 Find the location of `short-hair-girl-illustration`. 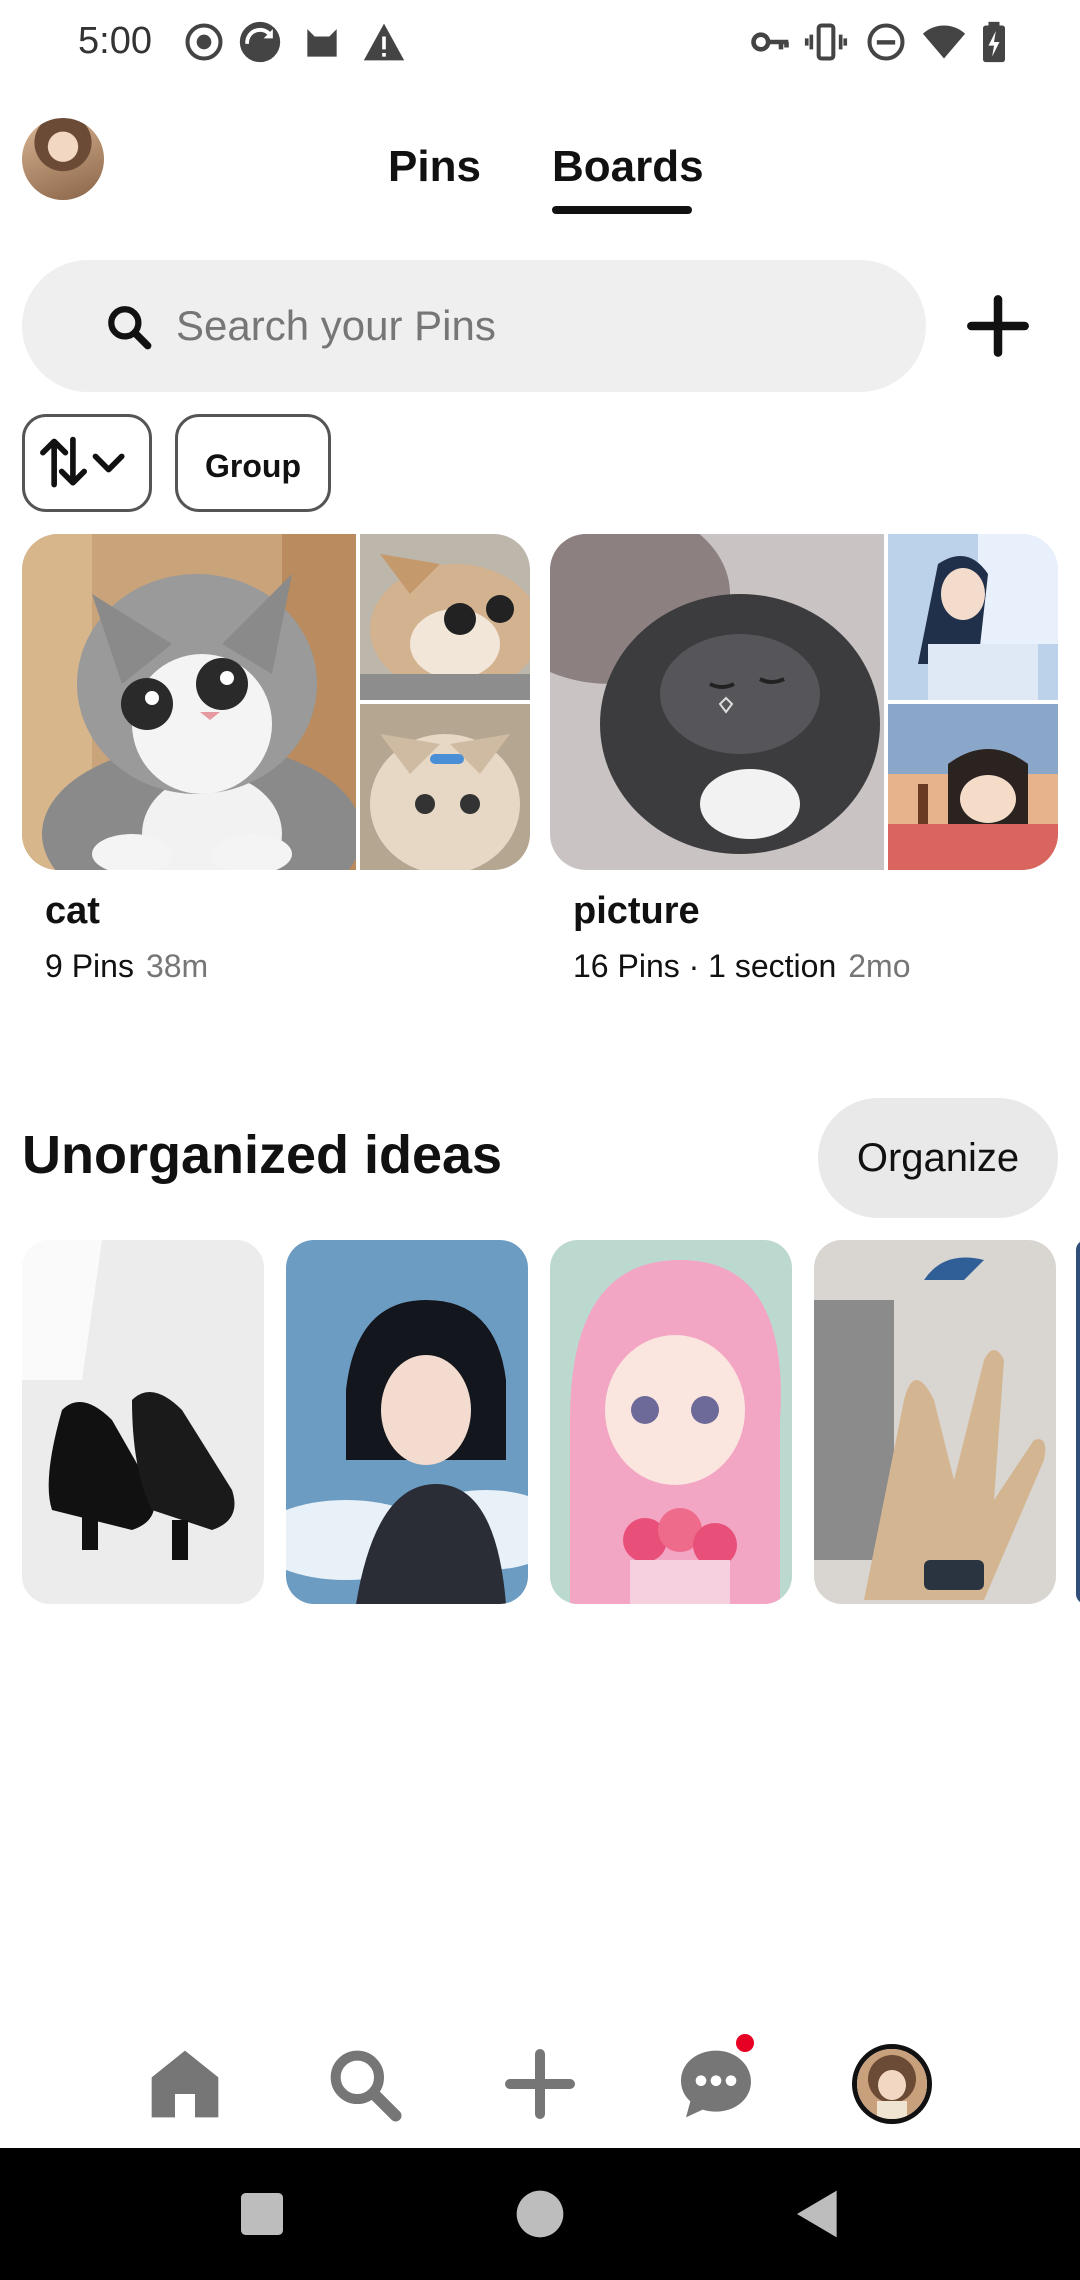

short-hair-girl-illustration is located at coordinates (407, 1422).